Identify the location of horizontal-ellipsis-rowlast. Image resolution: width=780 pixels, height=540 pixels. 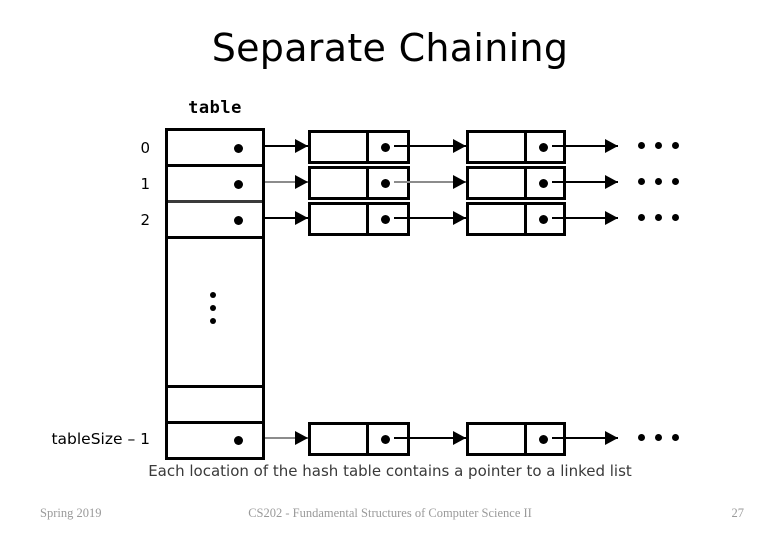
(661, 438).